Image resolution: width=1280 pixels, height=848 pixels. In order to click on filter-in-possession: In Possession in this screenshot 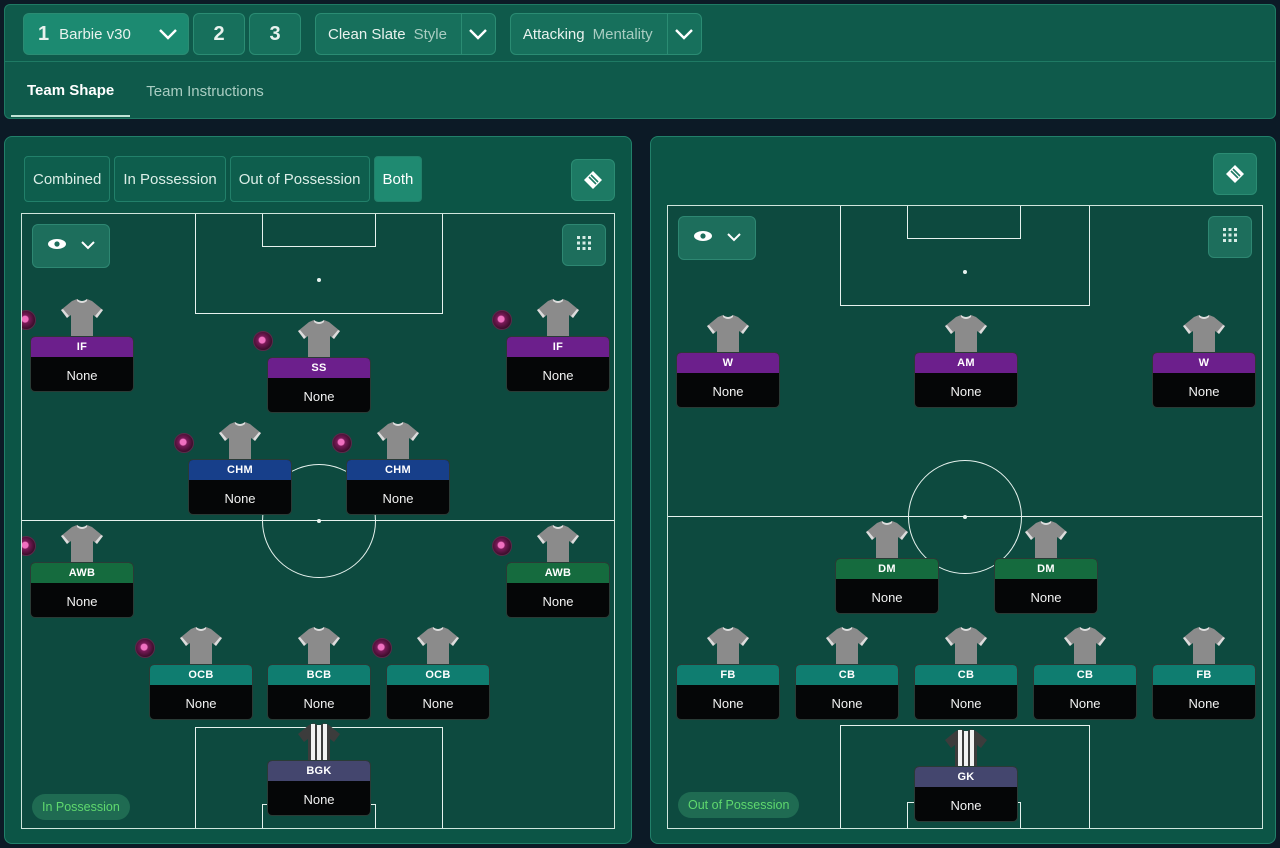, I will do `click(170, 179)`.